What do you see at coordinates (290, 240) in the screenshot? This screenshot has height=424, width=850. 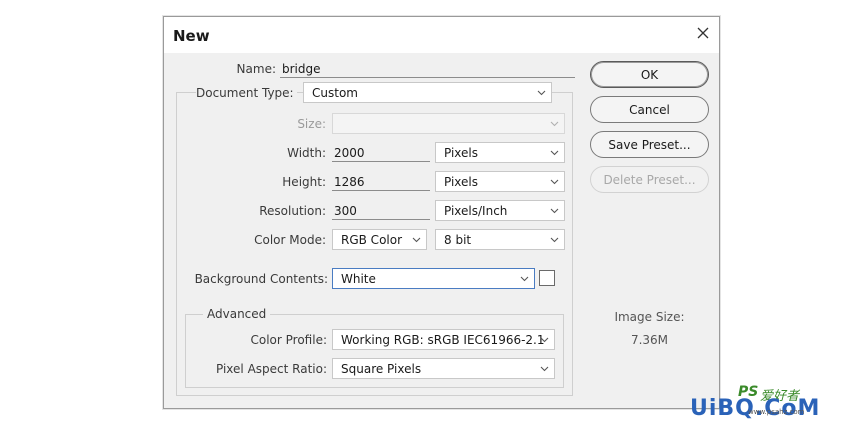 I see `color-mode-label: Color Mode:` at bounding box center [290, 240].